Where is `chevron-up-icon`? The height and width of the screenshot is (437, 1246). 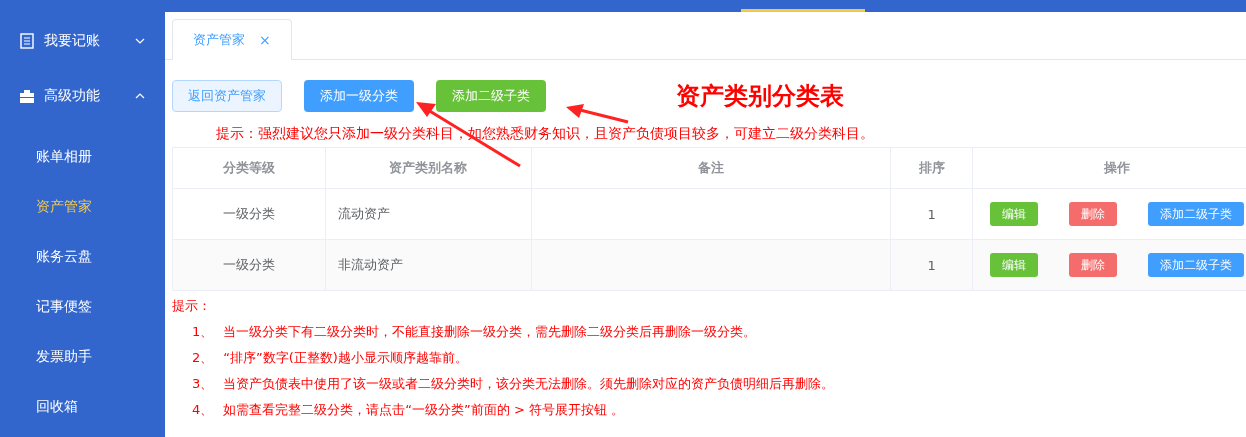
chevron-up-icon is located at coordinates (140, 96).